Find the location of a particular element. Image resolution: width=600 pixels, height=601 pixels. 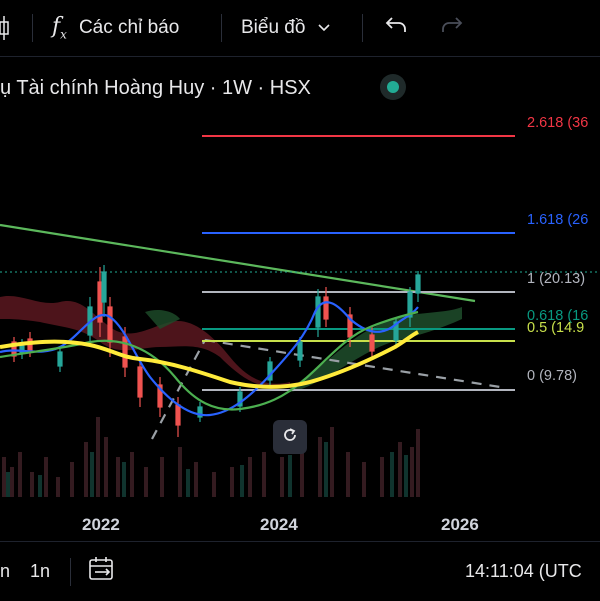

undo-button is located at coordinates (396, 28).